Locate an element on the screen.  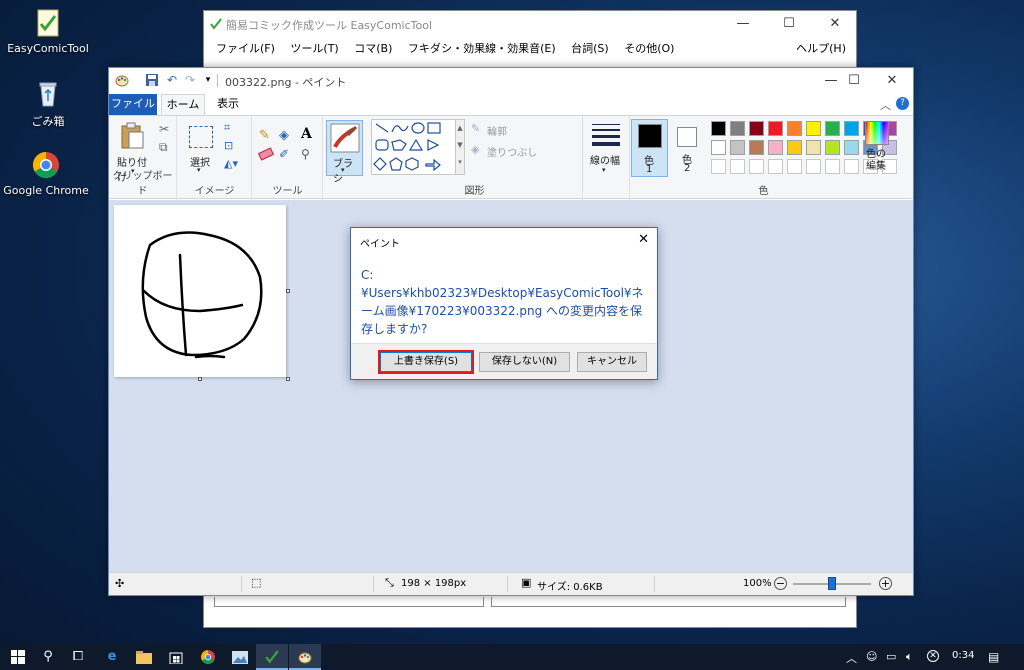
save-icon is located at coordinates (152, 80).